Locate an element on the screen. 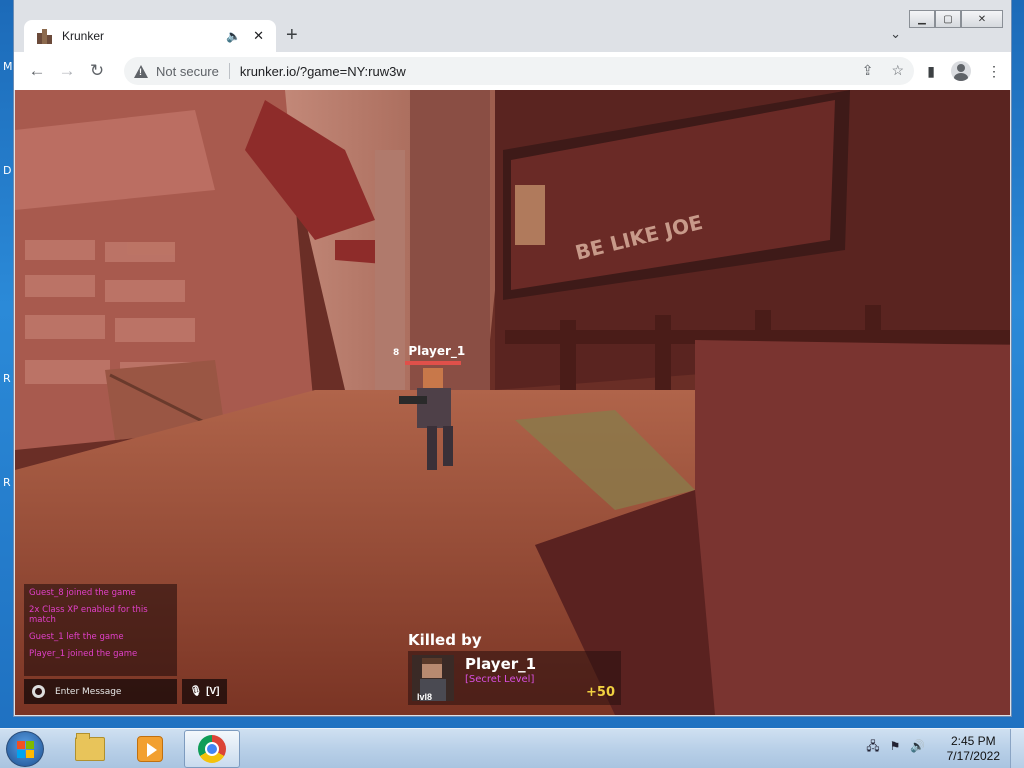 This screenshot has width=1024, height=768. speaker-icon: 🔈 is located at coordinates (233, 36).